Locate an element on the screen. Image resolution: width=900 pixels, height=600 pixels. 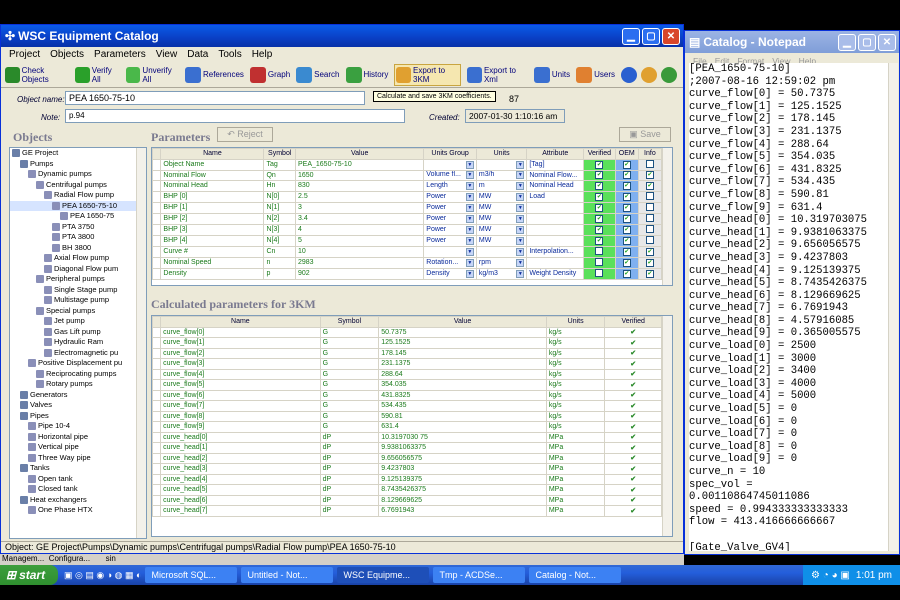
info-checkbox: ✔ is located at coordinates (649, 273).